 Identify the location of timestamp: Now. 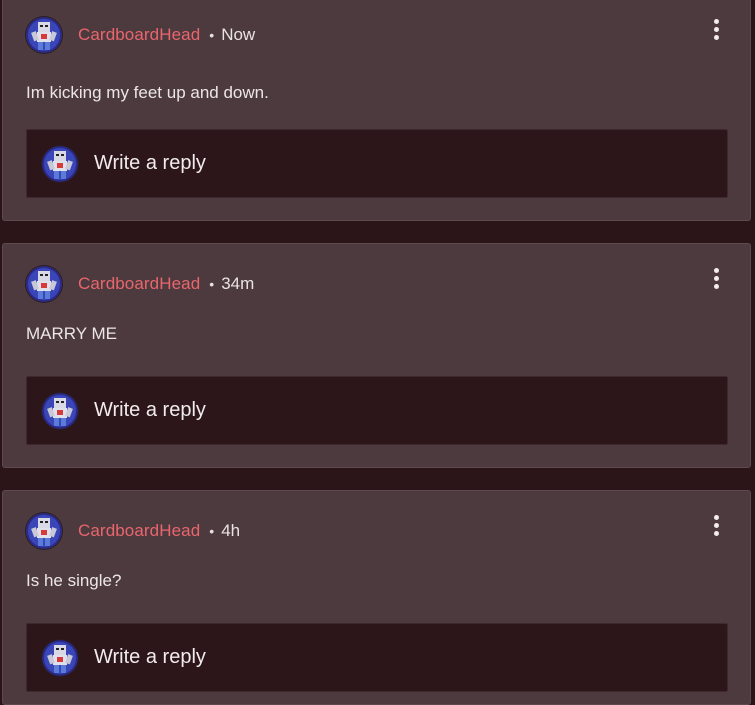
(238, 34).